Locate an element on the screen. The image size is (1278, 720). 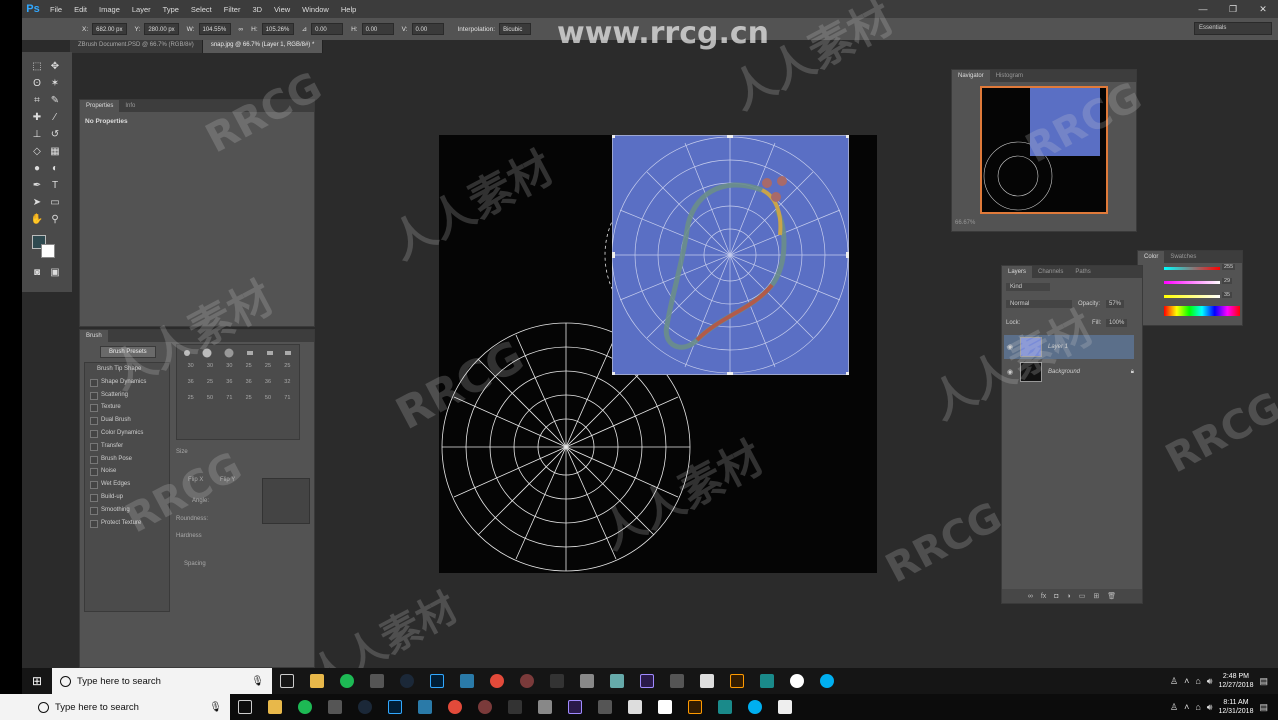
type-tool-icon: T is located at coordinates (55, 186).